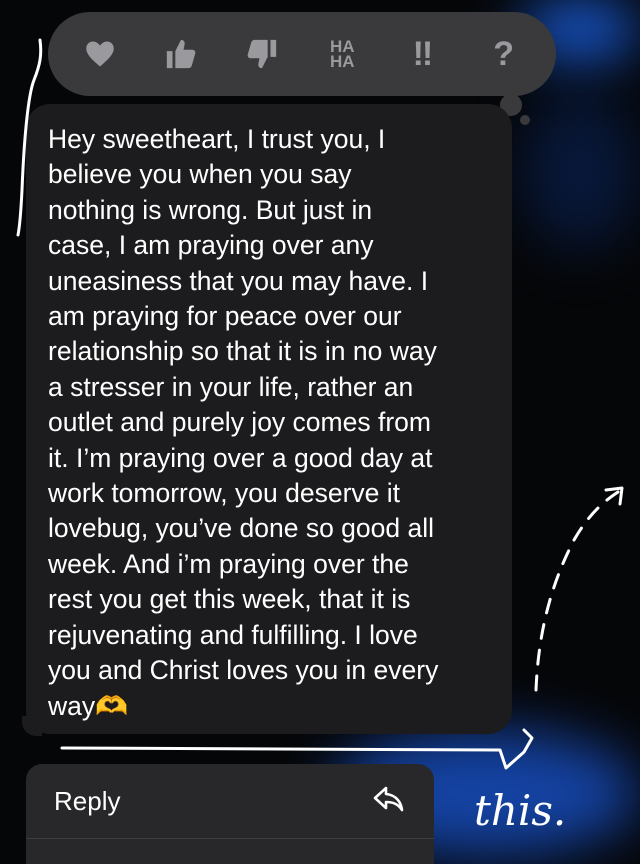  I want to click on menu-separator, so click(230, 838).